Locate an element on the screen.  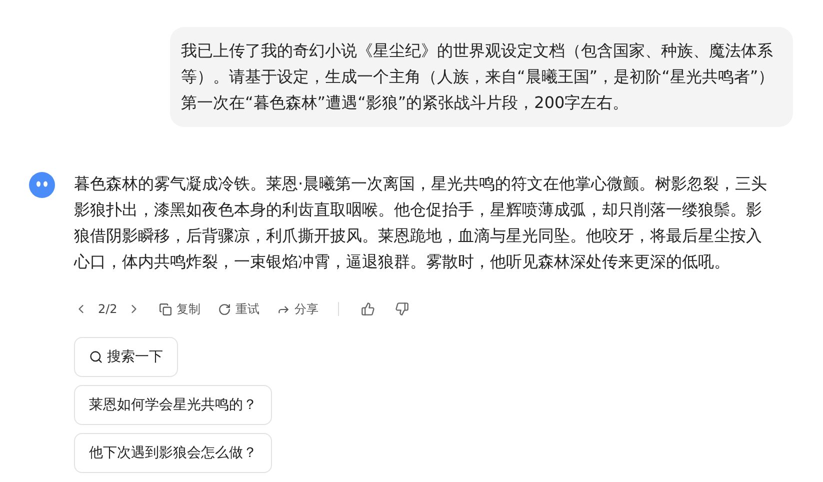
avatar-icon is located at coordinates (42, 185).